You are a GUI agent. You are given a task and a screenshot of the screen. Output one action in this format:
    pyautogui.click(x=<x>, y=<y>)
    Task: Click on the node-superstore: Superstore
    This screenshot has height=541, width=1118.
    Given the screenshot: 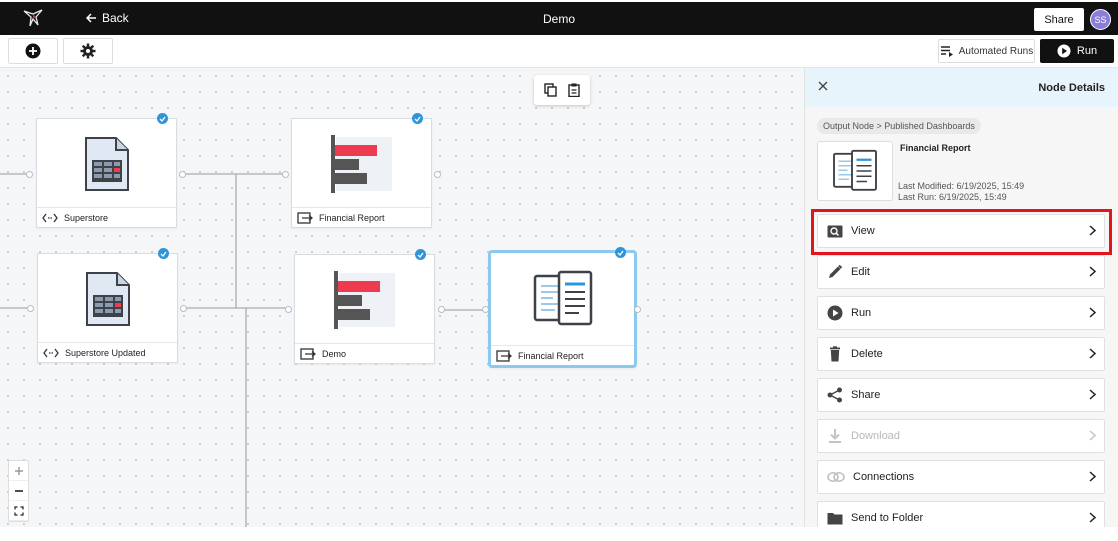 What is the action you would take?
    pyautogui.click(x=106, y=170)
    